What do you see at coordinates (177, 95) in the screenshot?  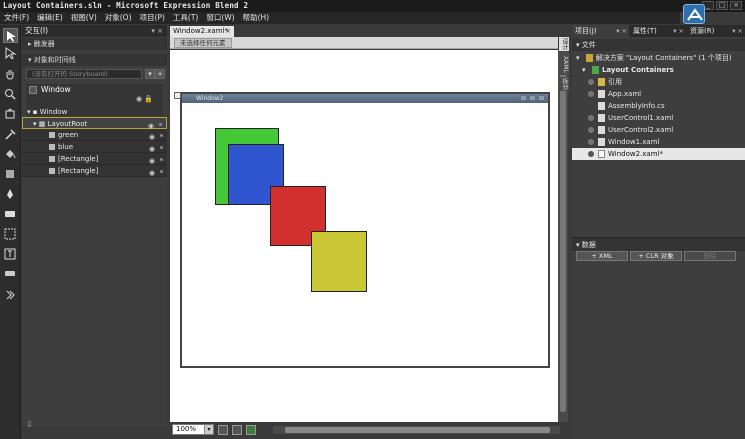 I see `window-grip-icon` at bounding box center [177, 95].